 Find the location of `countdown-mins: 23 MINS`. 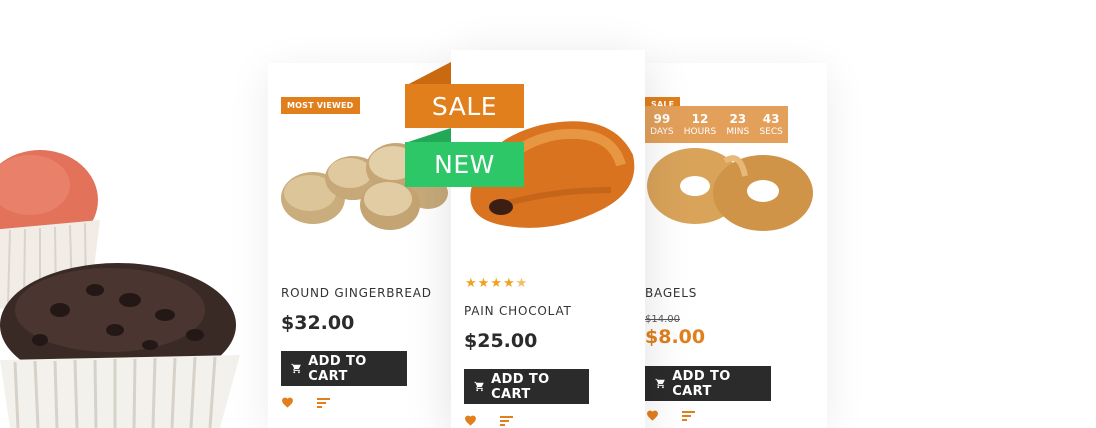

countdown-mins: 23 MINS is located at coordinates (738, 124).